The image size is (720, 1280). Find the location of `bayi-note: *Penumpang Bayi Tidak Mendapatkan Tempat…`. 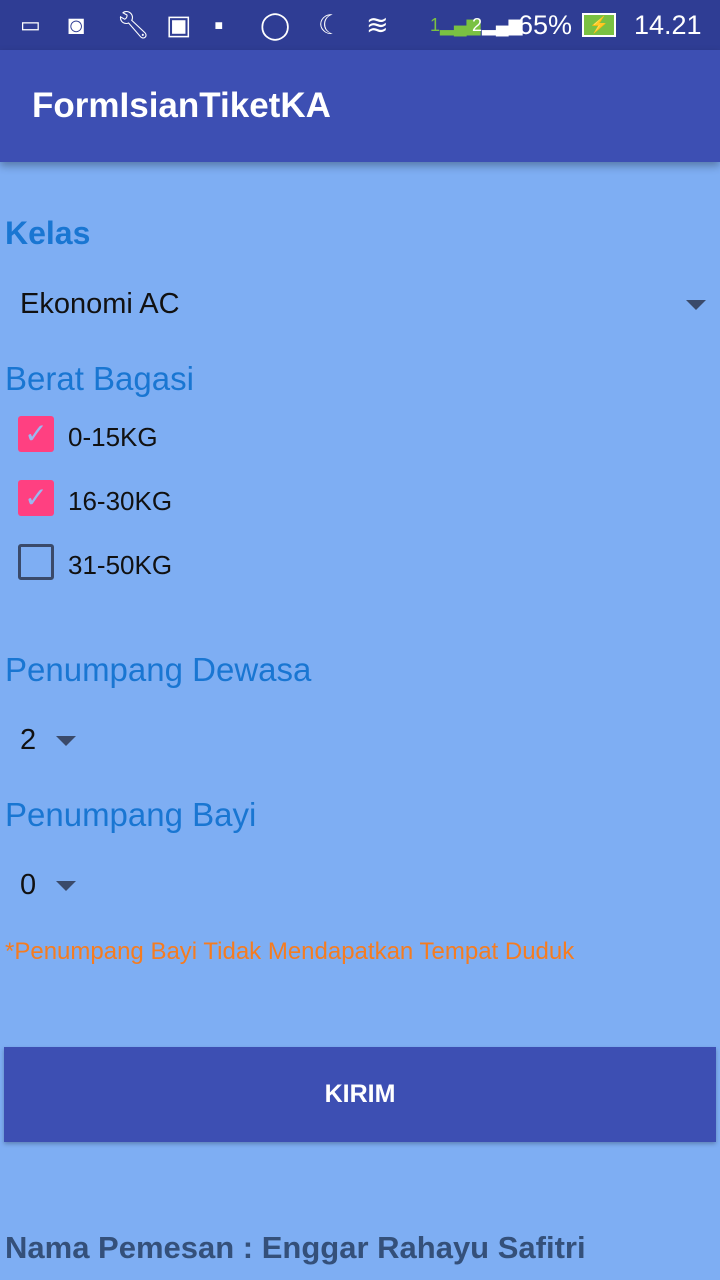

bayi-note: *Penumpang Bayi Tidak Mendapatkan Tempat… is located at coordinates (290, 951).